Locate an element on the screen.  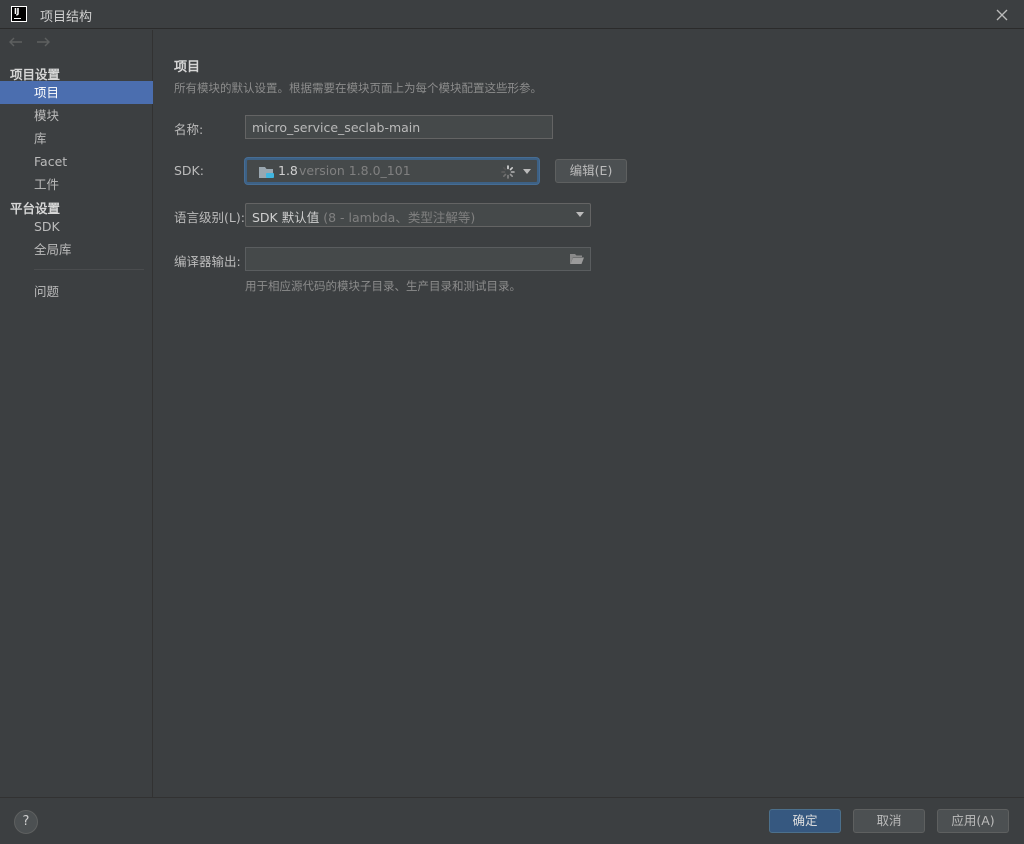
compiler-output-label: 编译器输出: is located at coordinates (207, 261).